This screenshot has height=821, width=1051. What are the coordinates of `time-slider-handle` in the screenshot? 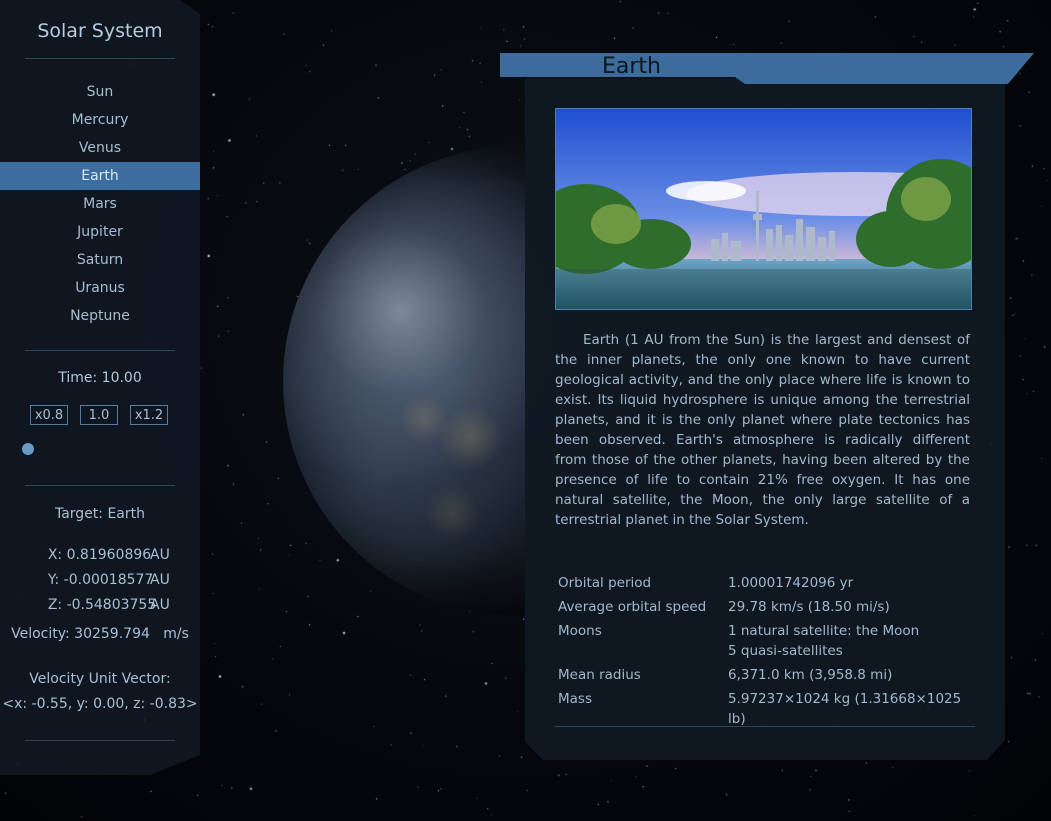 It's located at (28, 449).